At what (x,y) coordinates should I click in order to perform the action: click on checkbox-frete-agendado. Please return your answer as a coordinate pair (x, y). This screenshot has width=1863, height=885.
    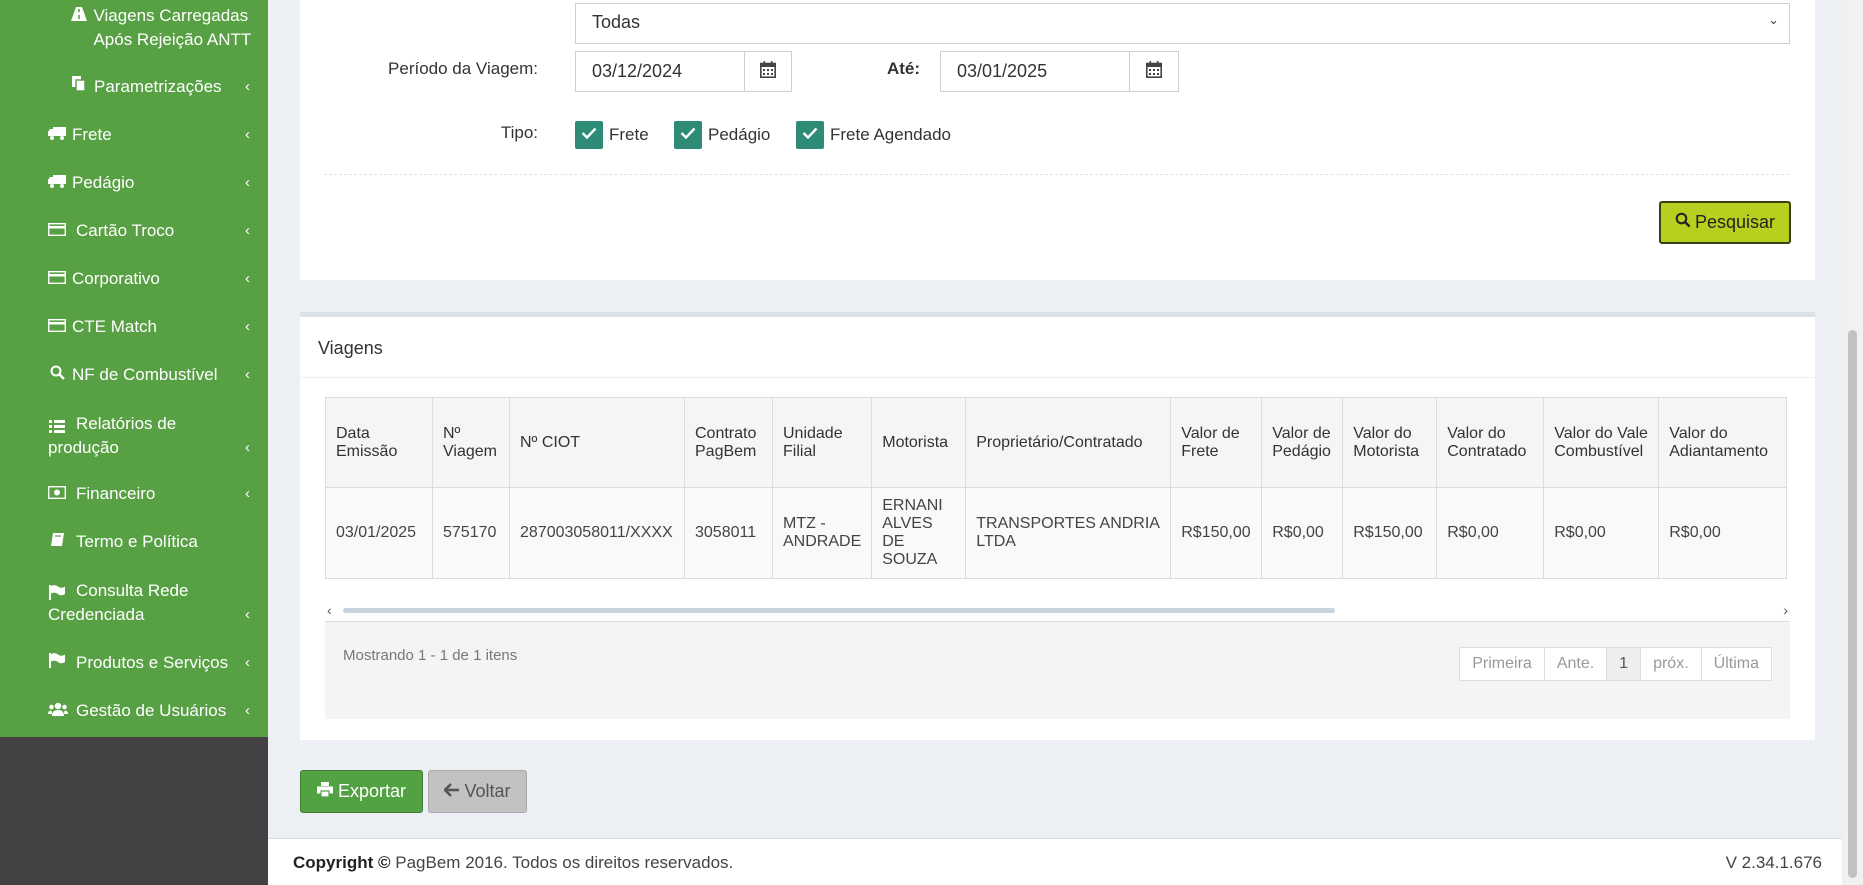
    Looking at the image, I should click on (810, 135).